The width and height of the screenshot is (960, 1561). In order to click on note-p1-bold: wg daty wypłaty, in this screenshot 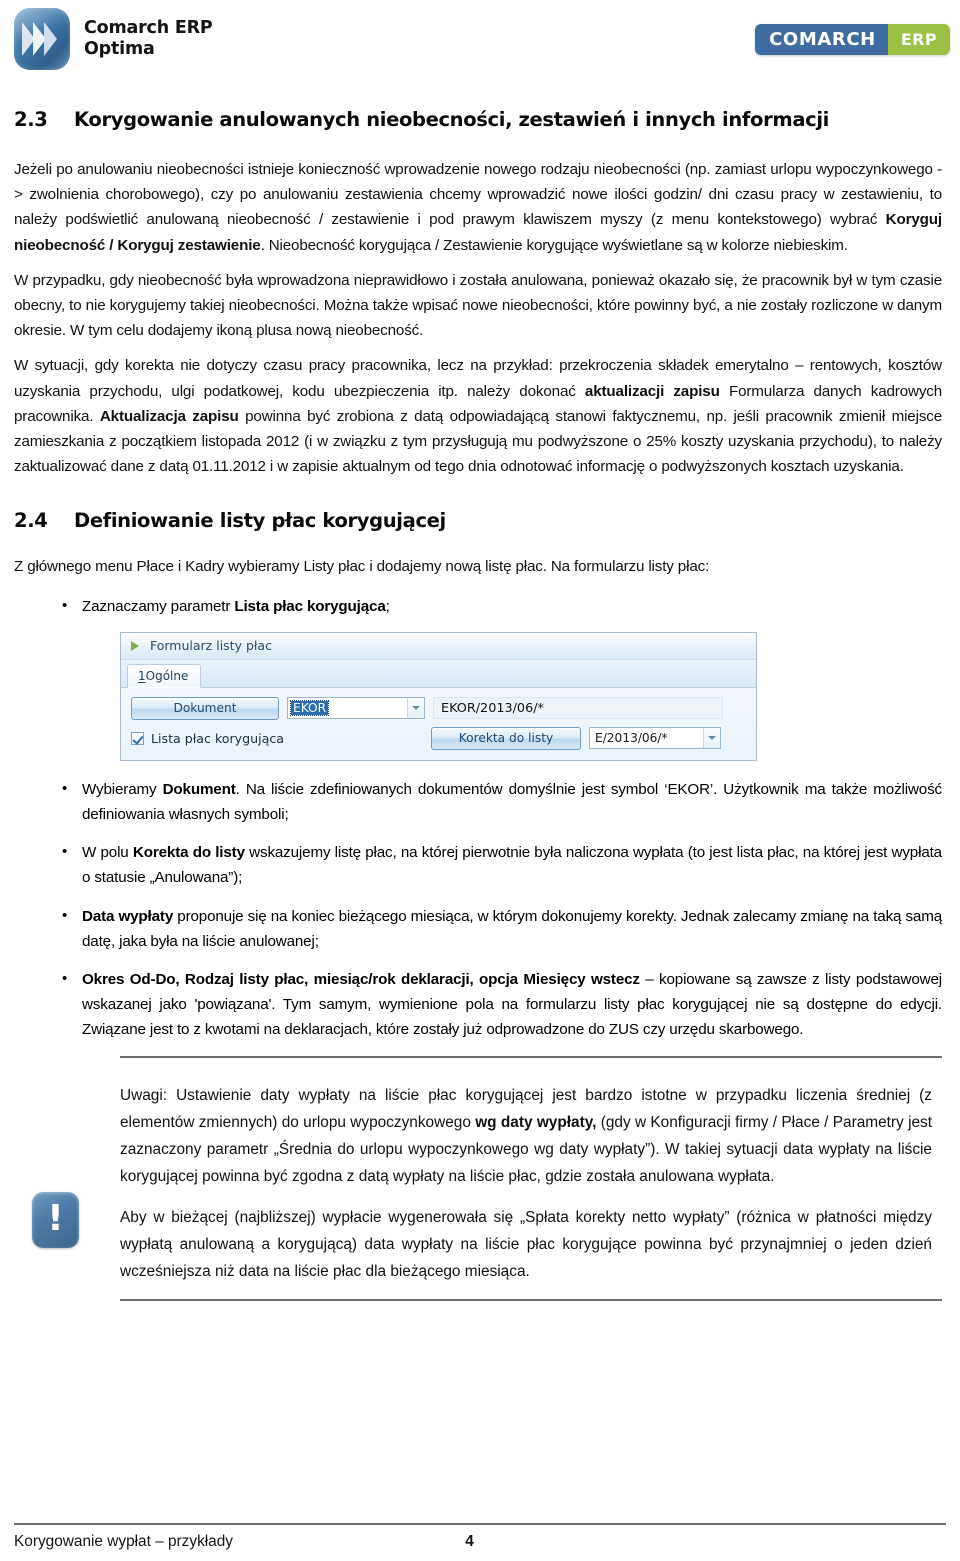, I will do `click(536, 1122)`.